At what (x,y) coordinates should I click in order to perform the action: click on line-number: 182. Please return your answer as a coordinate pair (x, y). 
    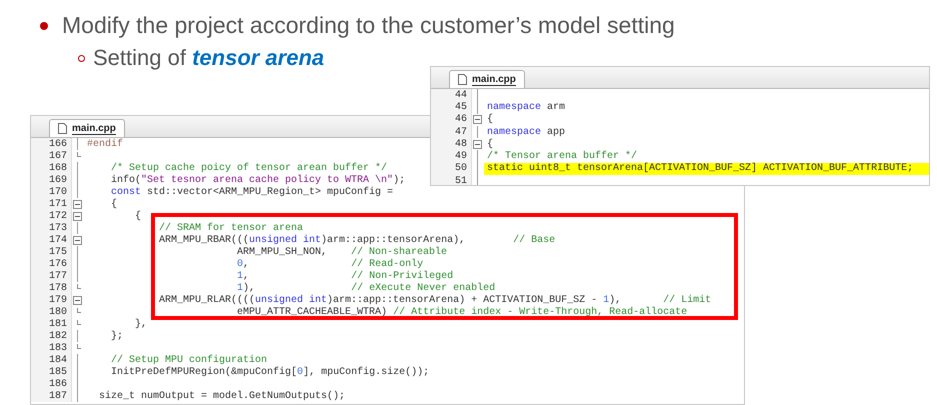
    Looking at the image, I should click on (51, 336).